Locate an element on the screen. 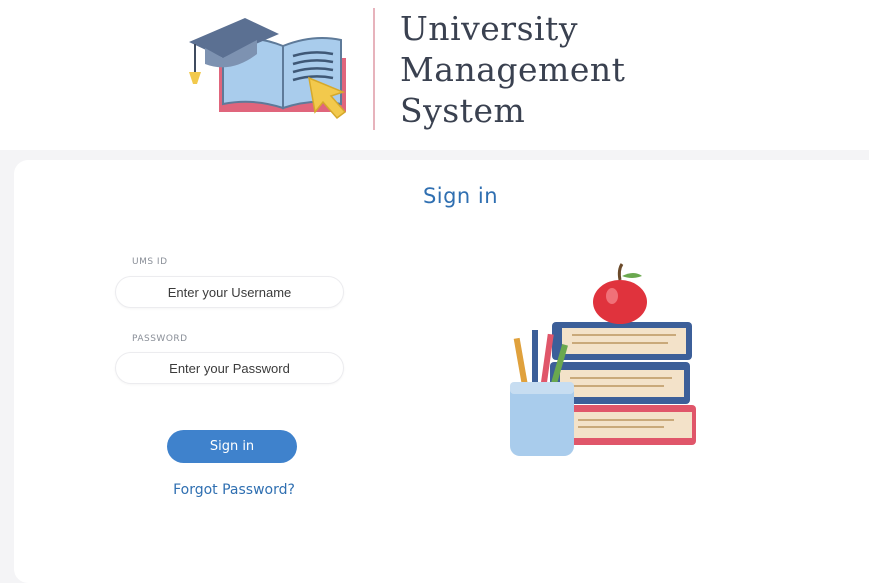 This screenshot has height=583, width=869. sign-in-button: Sign in is located at coordinates (232, 446).